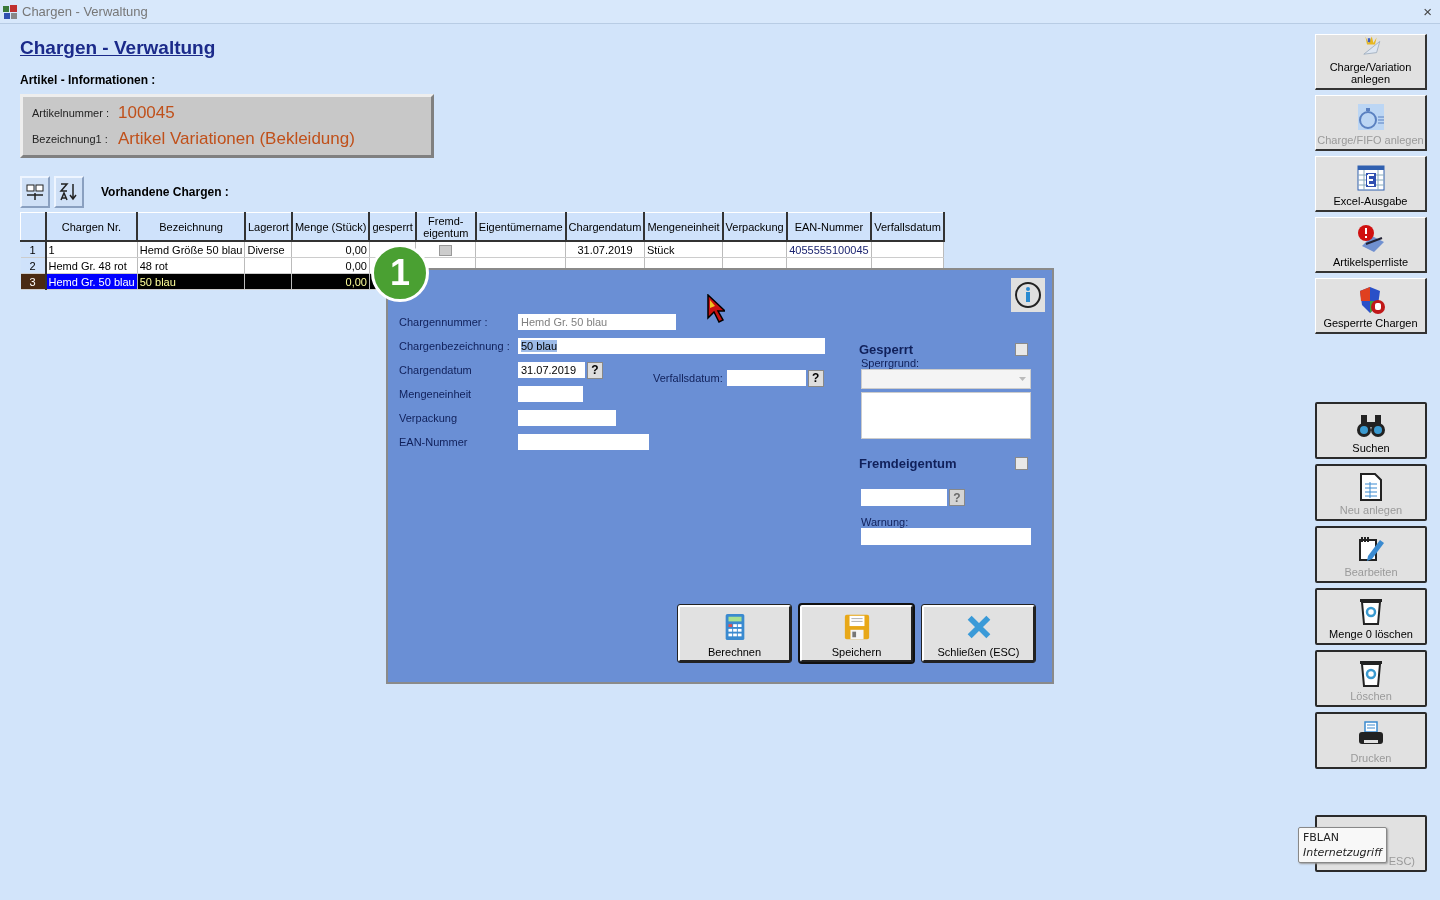 The height and width of the screenshot is (900, 1440). Describe the element at coordinates (88, 80) in the screenshot. I see `section-title: Artikel - Informationen :` at that location.